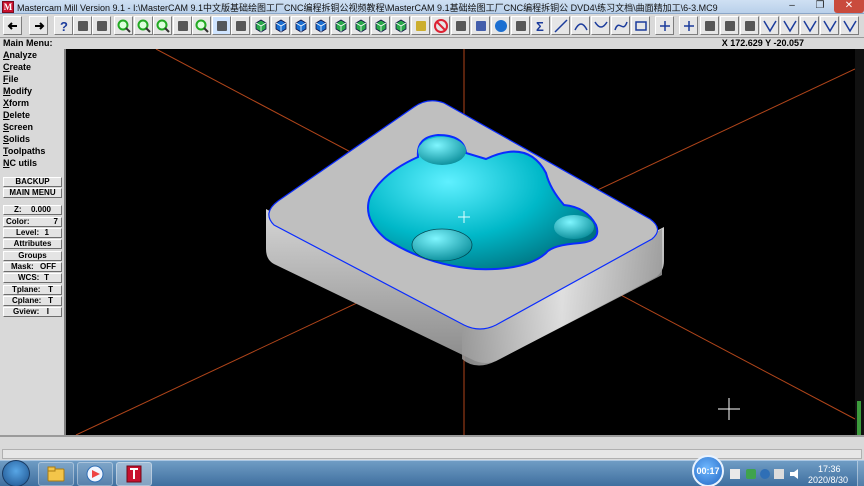 Image resolution: width=864 pixels, height=486 pixels. I want to click on menu-solids: Solids, so click(16, 139).